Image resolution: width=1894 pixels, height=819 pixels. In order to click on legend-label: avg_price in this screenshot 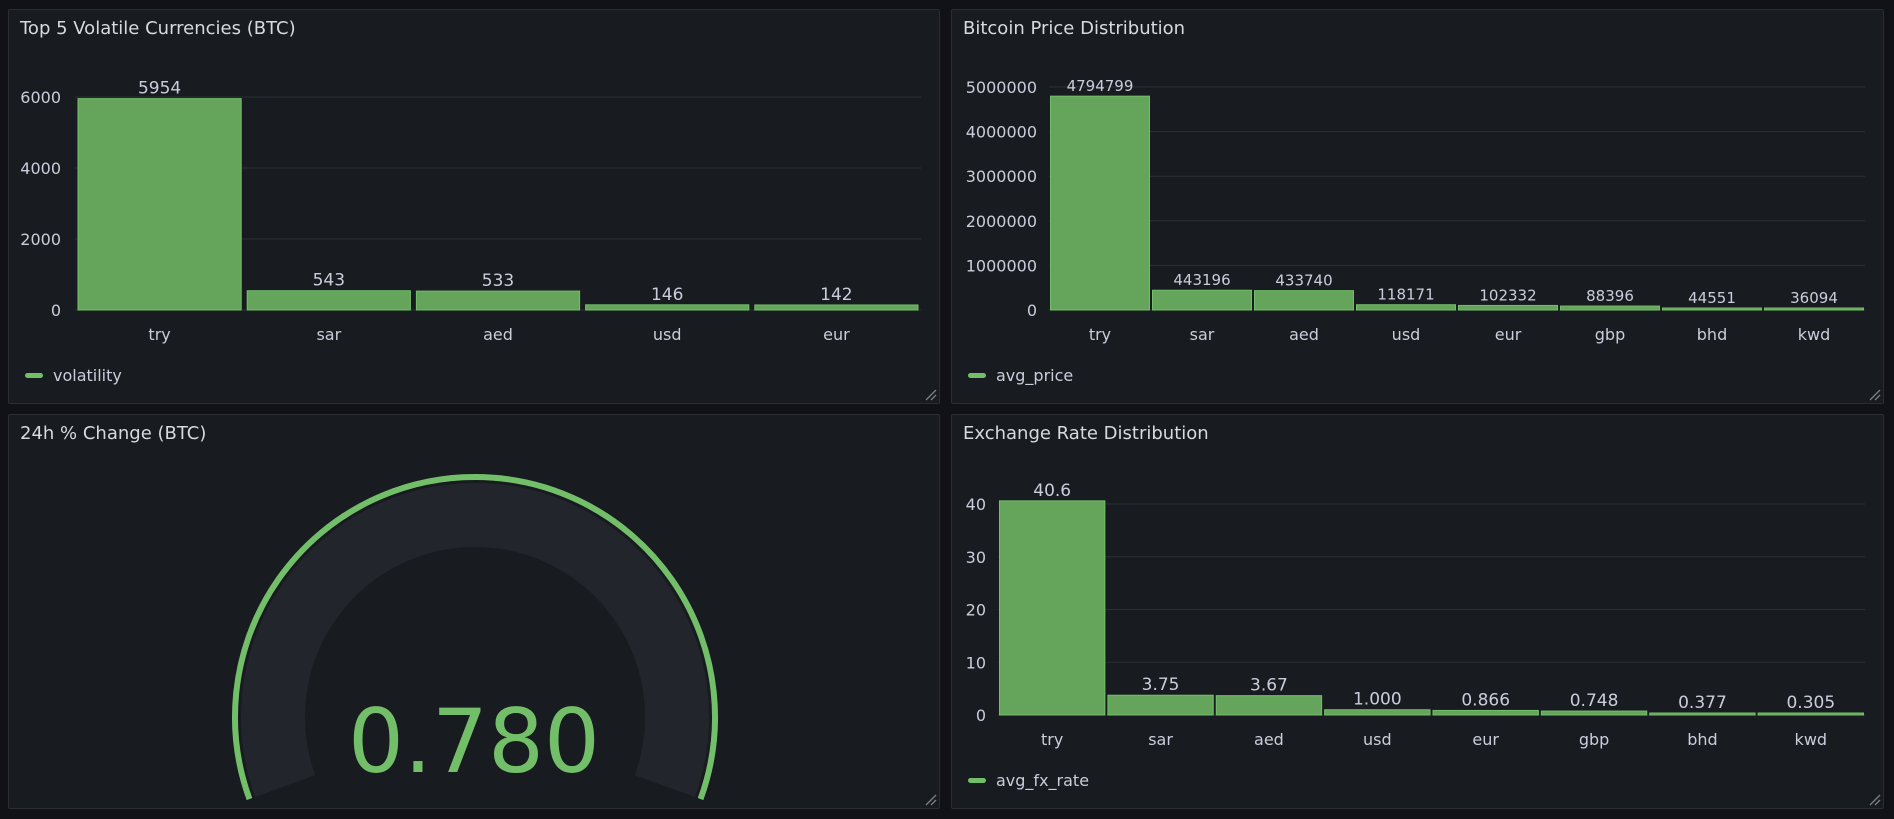, I will do `click(1035, 375)`.